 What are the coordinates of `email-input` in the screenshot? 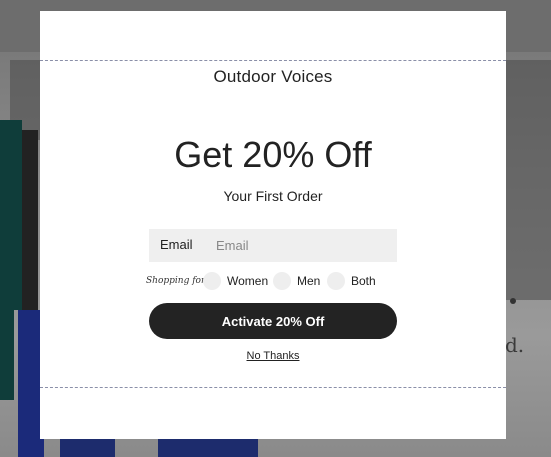 It's located at (302, 245).